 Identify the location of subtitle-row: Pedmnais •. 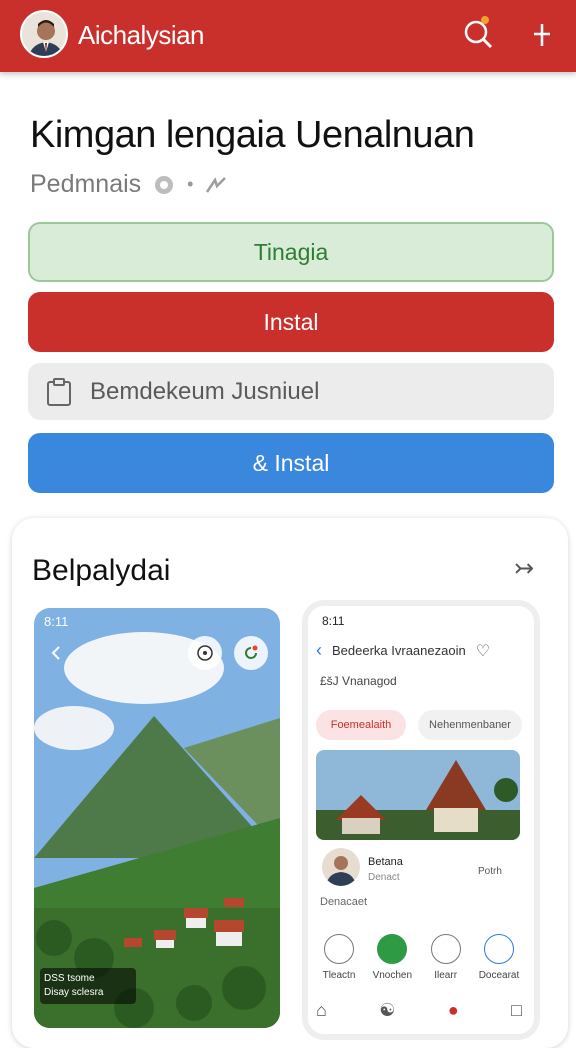
(129, 184).